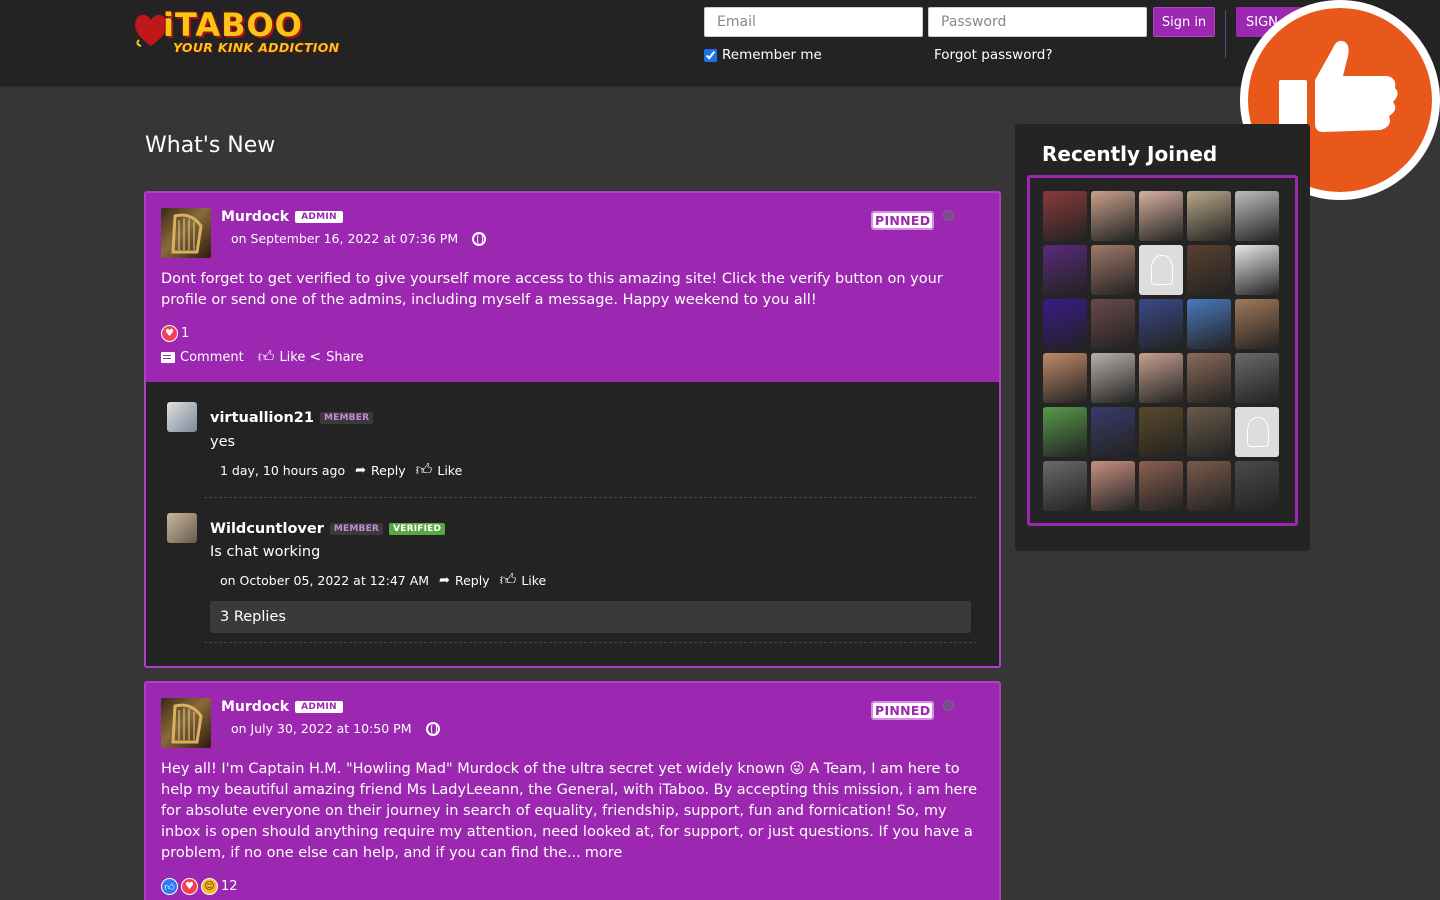 The width and height of the screenshot is (1440, 900). I want to click on email-field, so click(813, 22).